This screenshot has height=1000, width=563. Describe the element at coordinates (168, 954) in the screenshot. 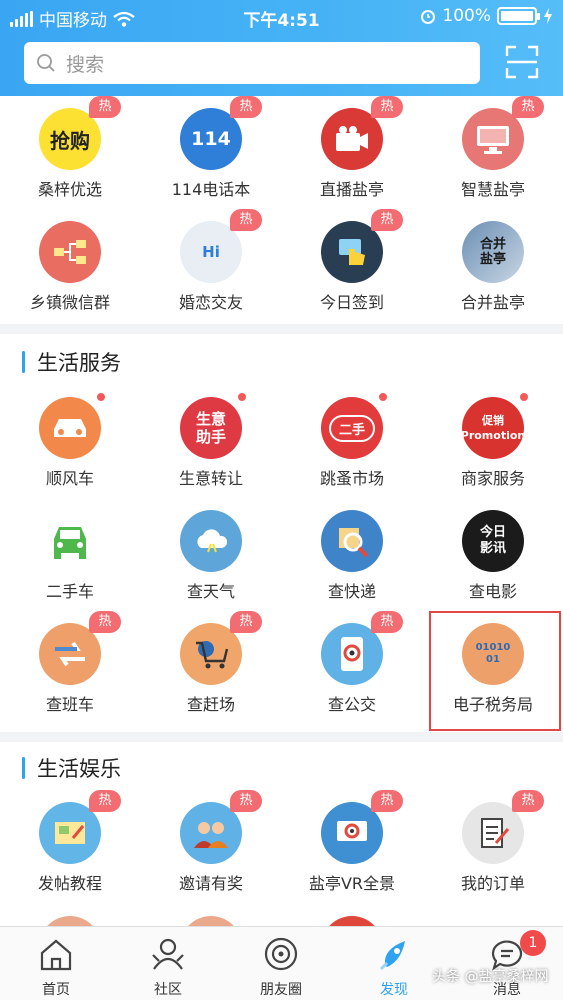

I see `community-icon` at that location.